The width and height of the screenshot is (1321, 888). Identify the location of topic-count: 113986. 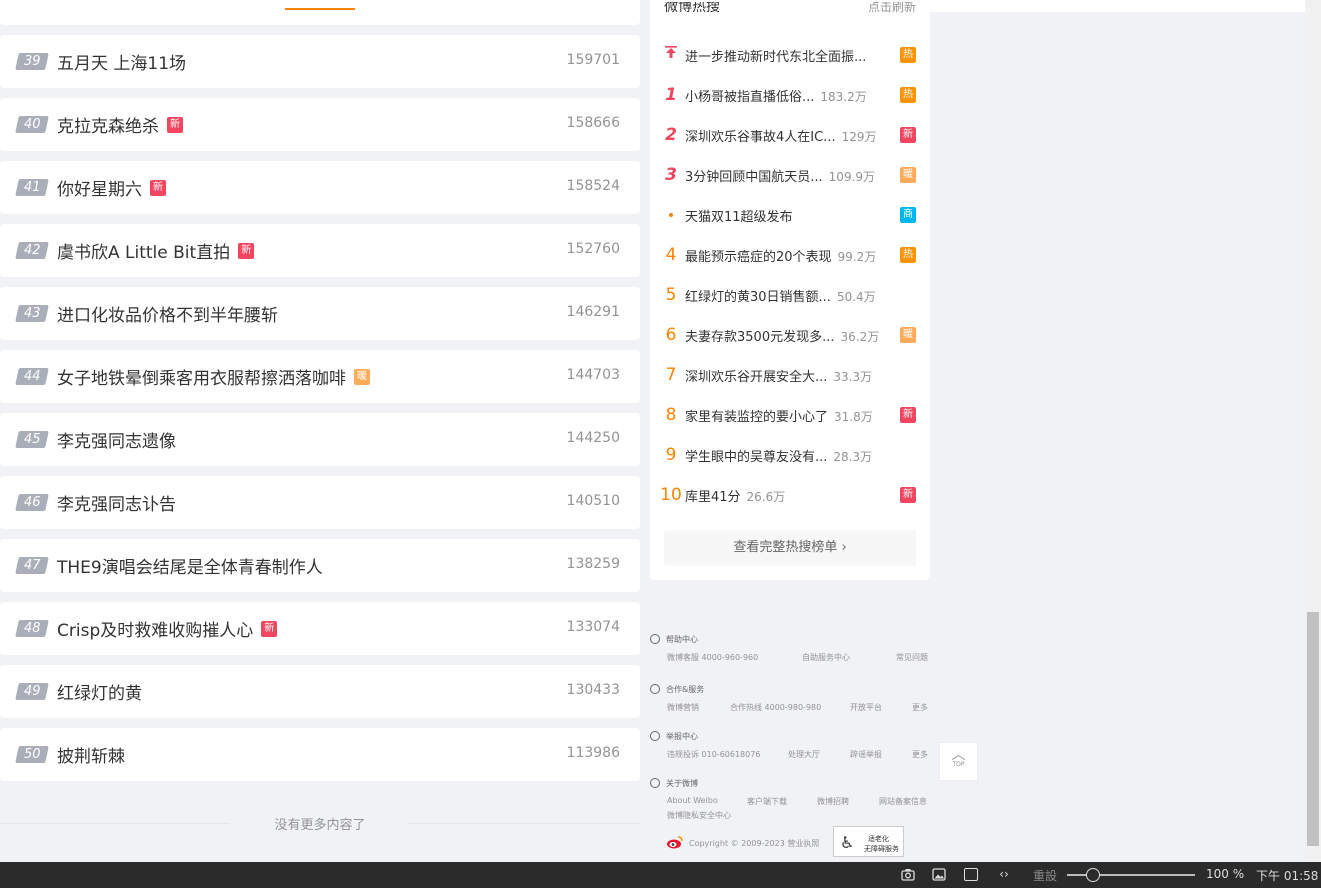
(593, 753).